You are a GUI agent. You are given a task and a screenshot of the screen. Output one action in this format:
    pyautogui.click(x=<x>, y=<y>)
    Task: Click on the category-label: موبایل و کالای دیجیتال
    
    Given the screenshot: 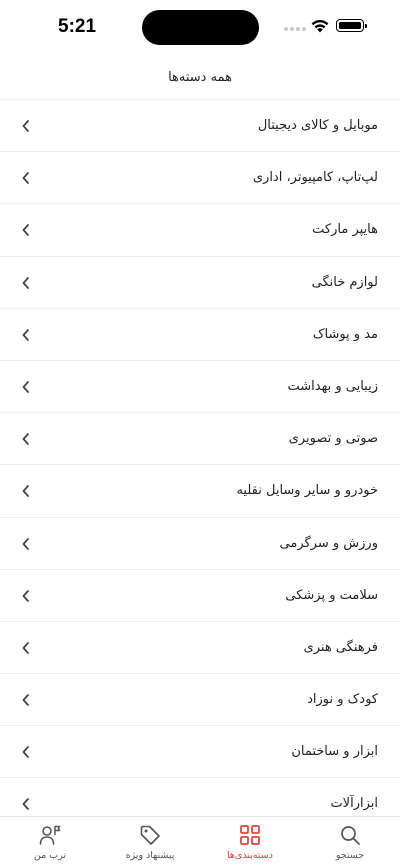 What is the action you would take?
    pyautogui.click(x=317, y=125)
    